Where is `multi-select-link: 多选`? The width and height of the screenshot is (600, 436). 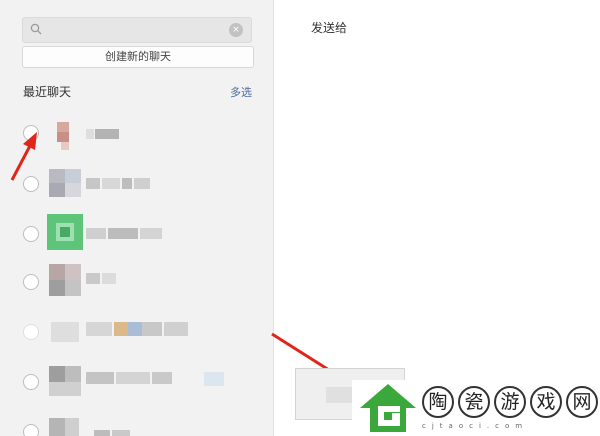 multi-select-link: 多选 is located at coordinates (241, 92).